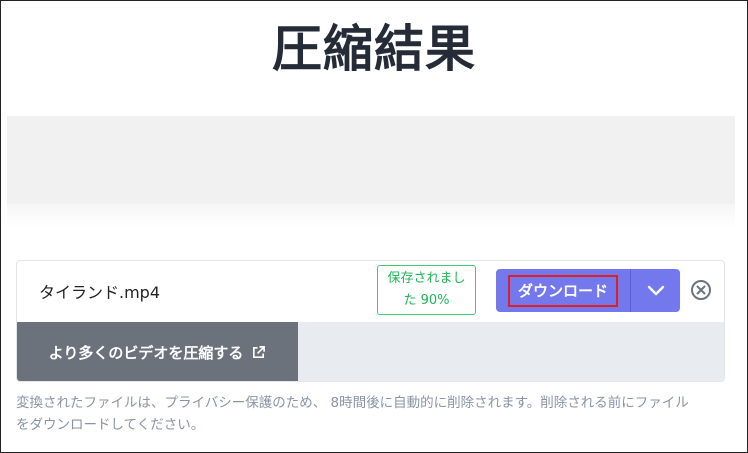  I want to click on remove-file-button, so click(701, 290).